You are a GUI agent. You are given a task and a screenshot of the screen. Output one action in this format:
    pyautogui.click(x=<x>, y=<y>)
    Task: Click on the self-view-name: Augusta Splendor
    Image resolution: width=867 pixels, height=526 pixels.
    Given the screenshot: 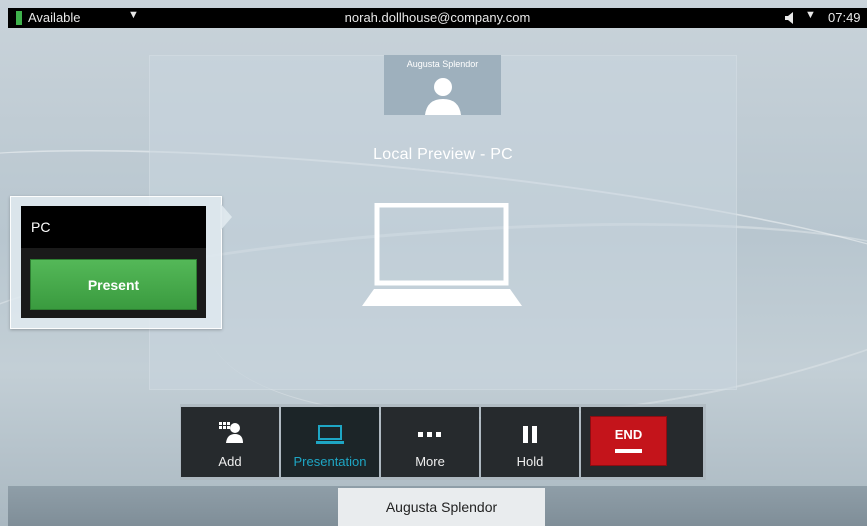 What is the action you would take?
    pyautogui.click(x=442, y=64)
    